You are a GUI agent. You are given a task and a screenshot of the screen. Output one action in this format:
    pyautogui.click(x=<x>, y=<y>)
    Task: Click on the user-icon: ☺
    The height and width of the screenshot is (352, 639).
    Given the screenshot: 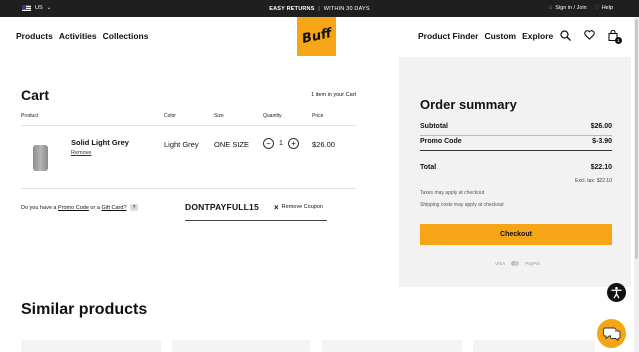 What is the action you would take?
    pyautogui.click(x=550, y=8)
    